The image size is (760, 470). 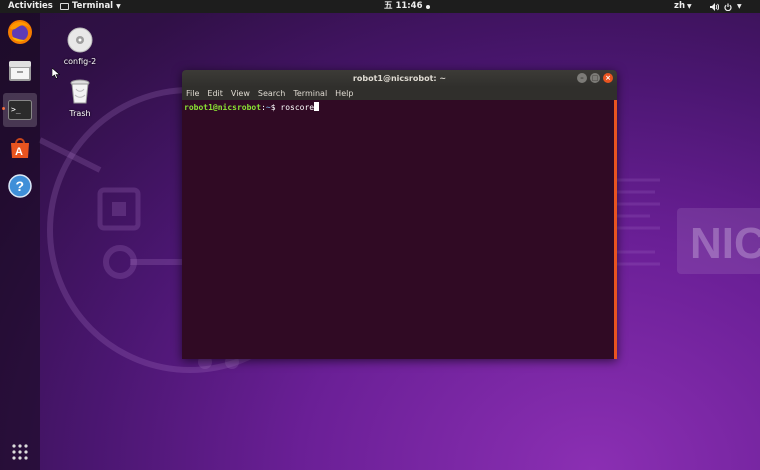 I want to click on dock-item-software: A, so click(x=20, y=148).